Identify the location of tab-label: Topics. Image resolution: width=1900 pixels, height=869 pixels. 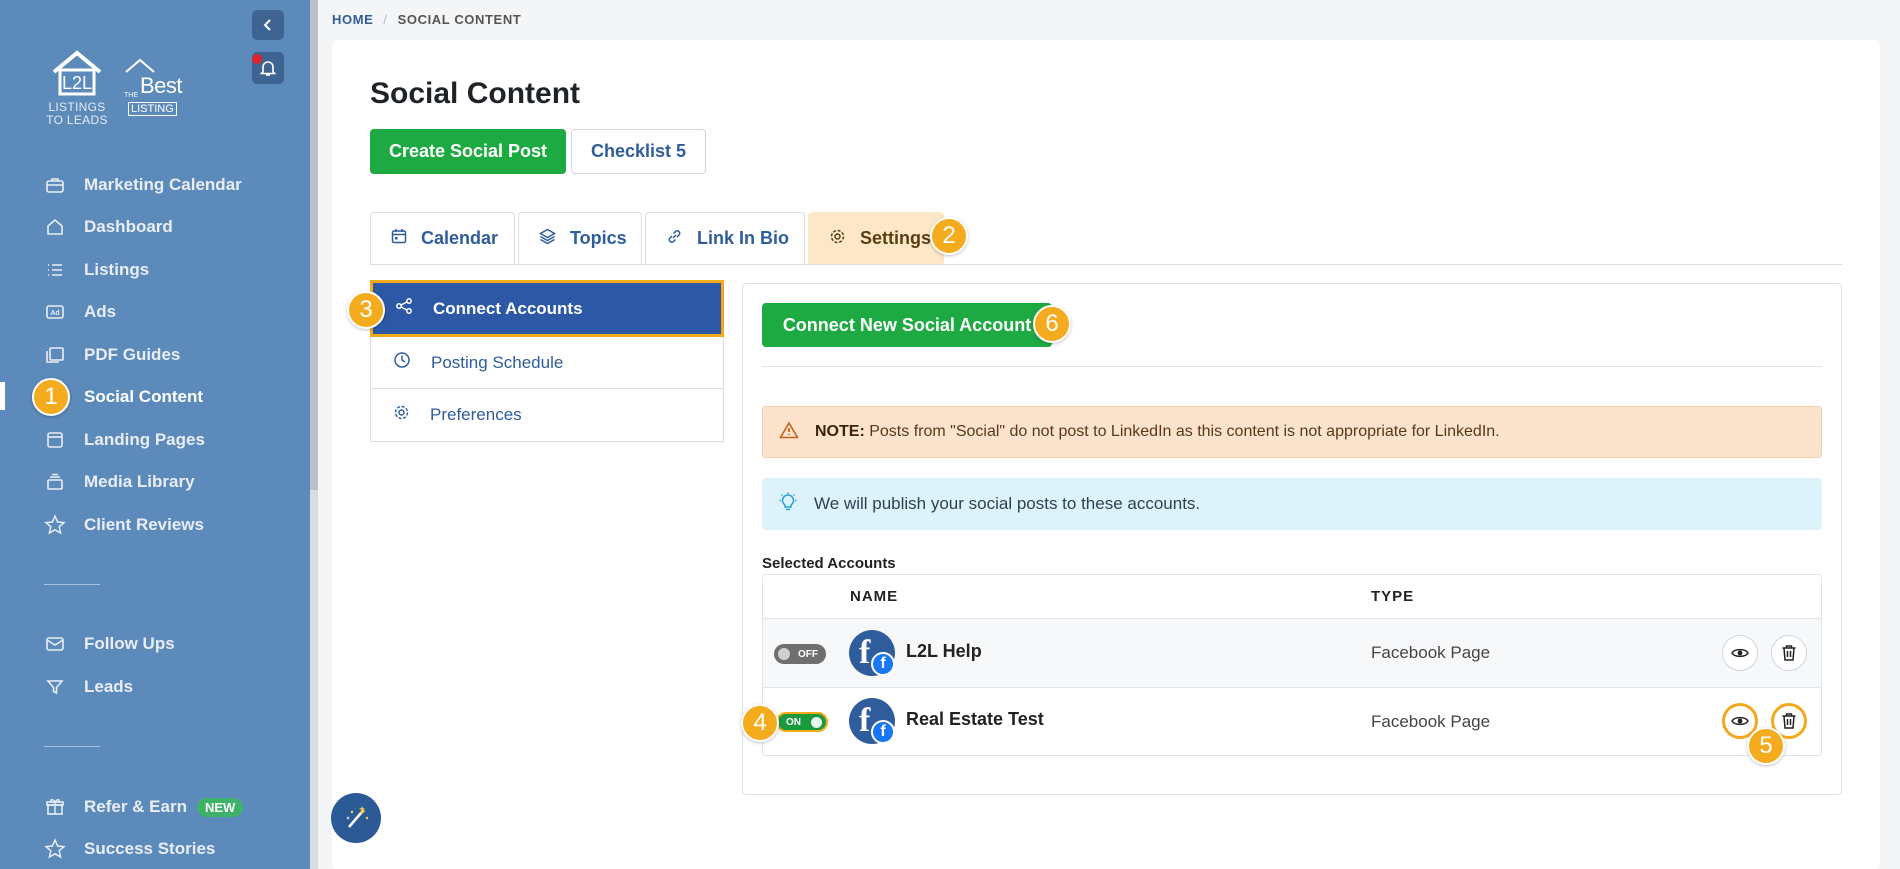
(598, 238).